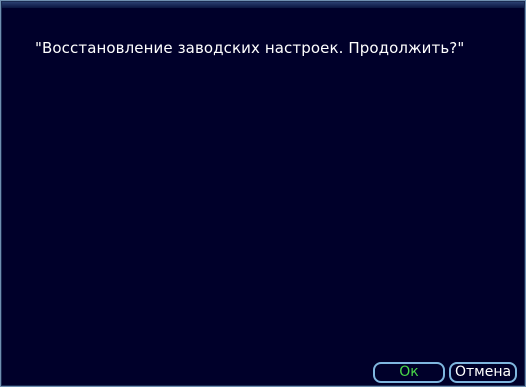  I want to click on cancel-button: Отмена, so click(483, 372).